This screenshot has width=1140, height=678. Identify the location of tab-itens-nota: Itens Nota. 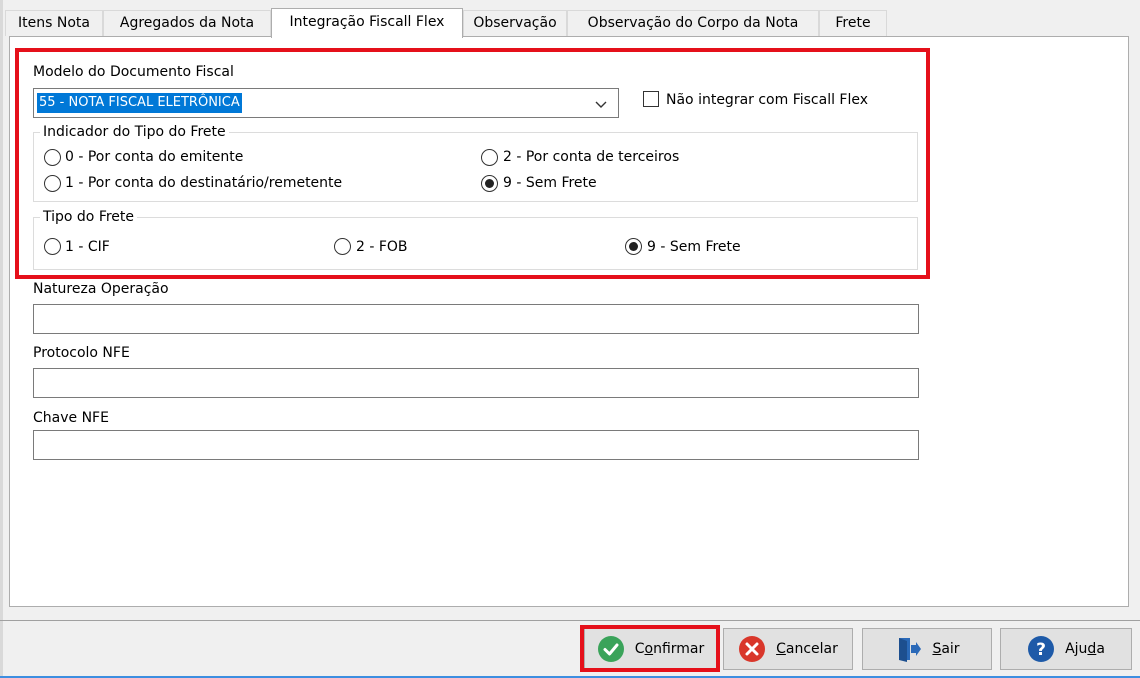
(54, 23).